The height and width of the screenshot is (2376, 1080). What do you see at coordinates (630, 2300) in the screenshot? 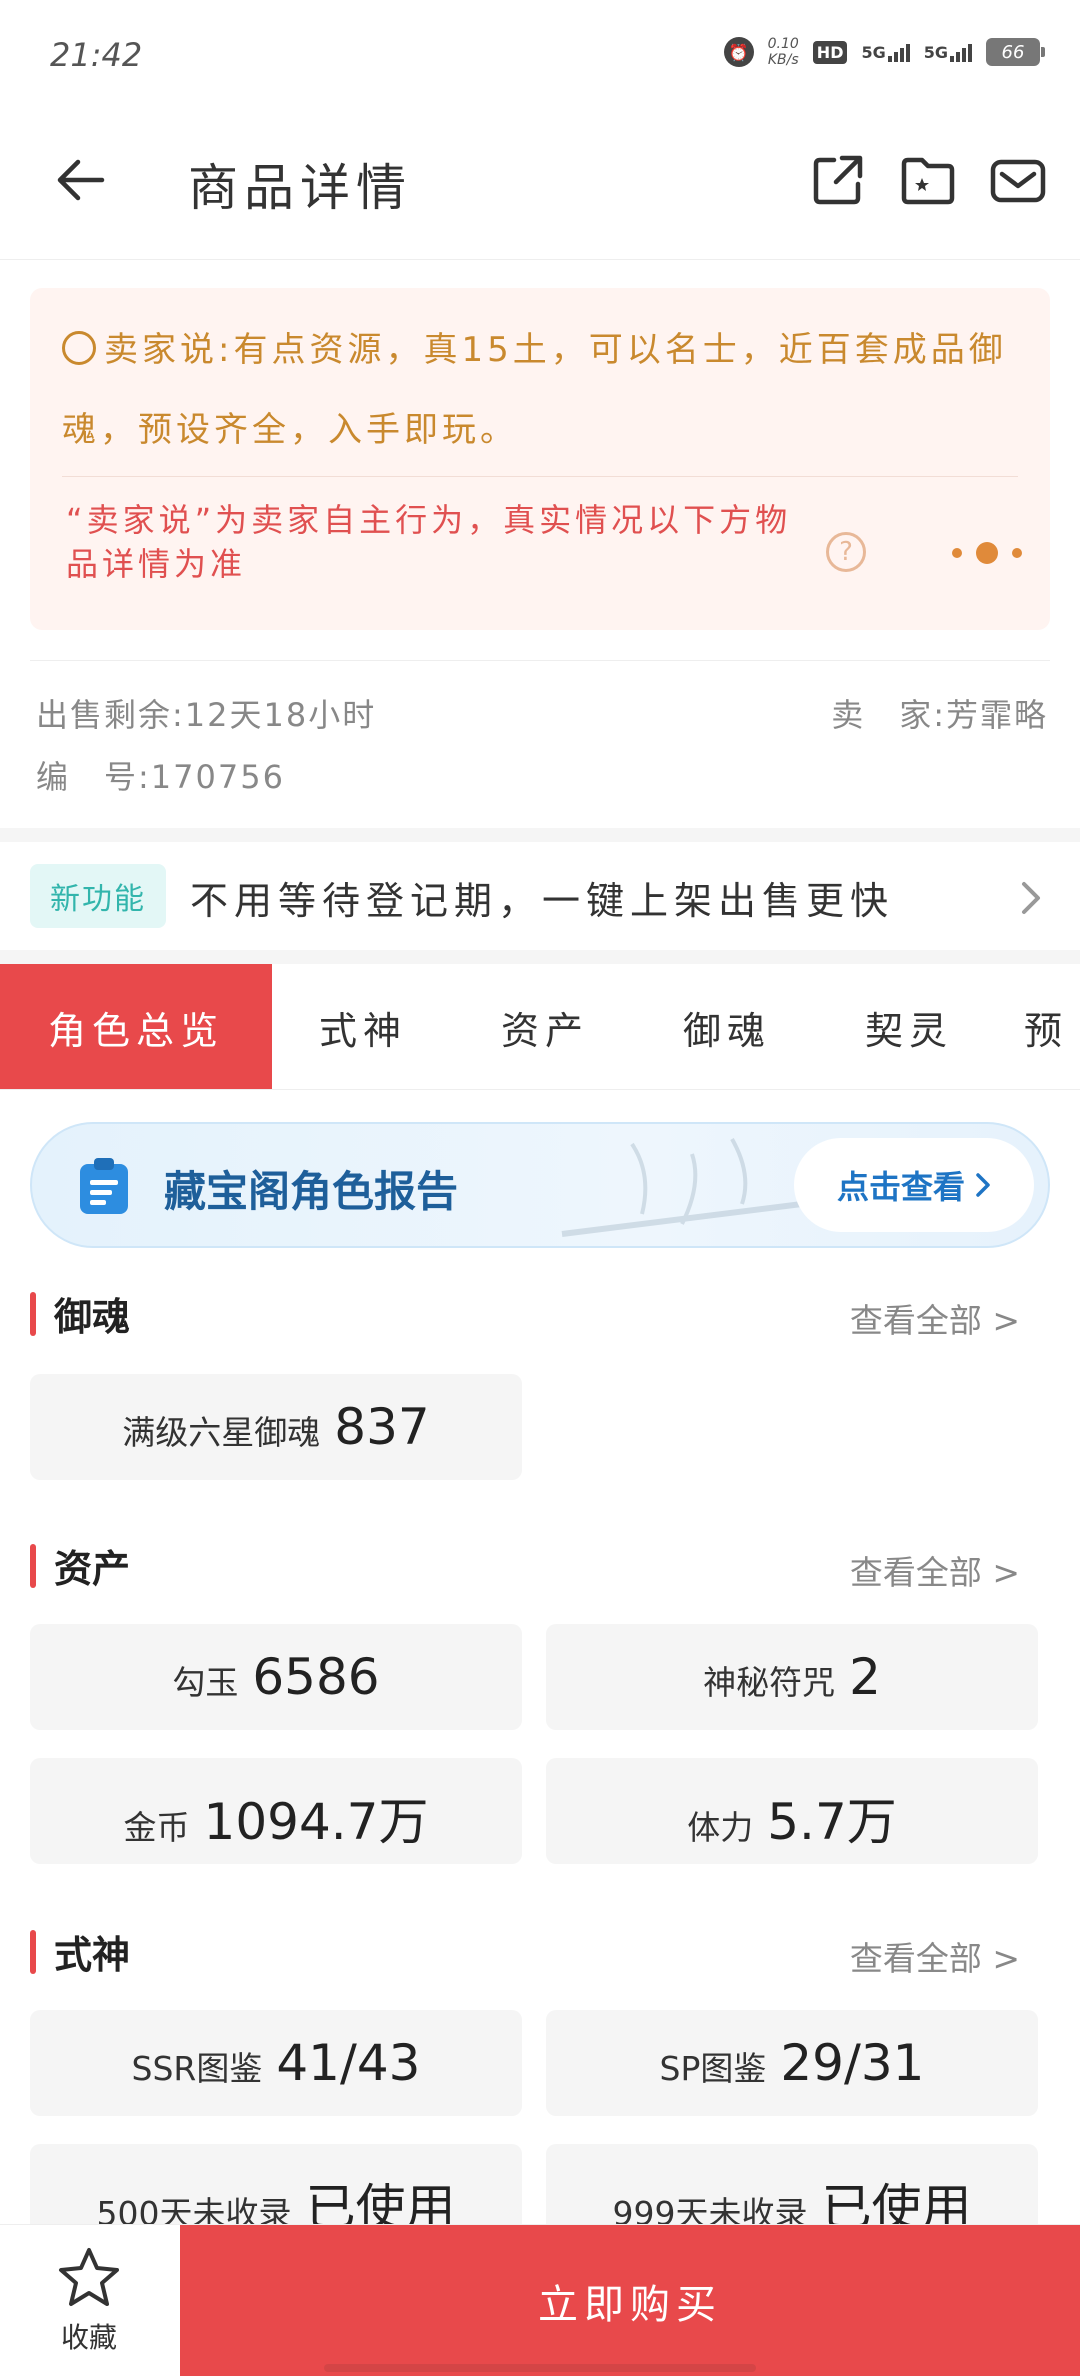
I see `buy-now-button: 立即购买` at bounding box center [630, 2300].